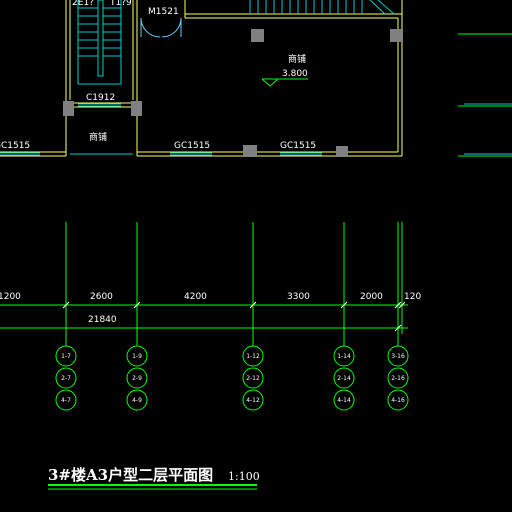  Describe the element at coordinates (398, 378) in the screenshot. I see `bubble-5-mid: 2-16` at that location.